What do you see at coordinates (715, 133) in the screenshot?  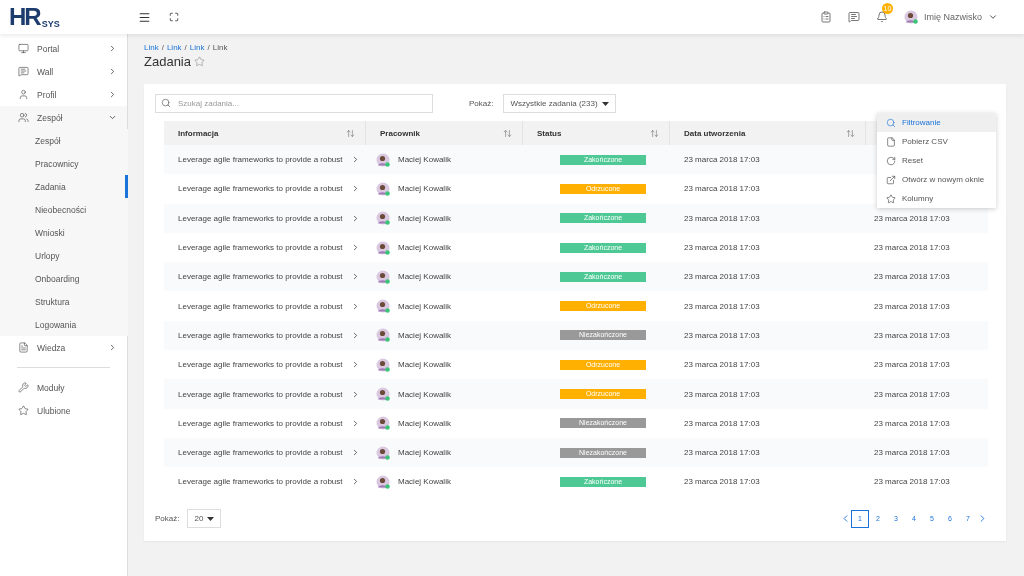 I see `column-header: Data utworzenia` at bounding box center [715, 133].